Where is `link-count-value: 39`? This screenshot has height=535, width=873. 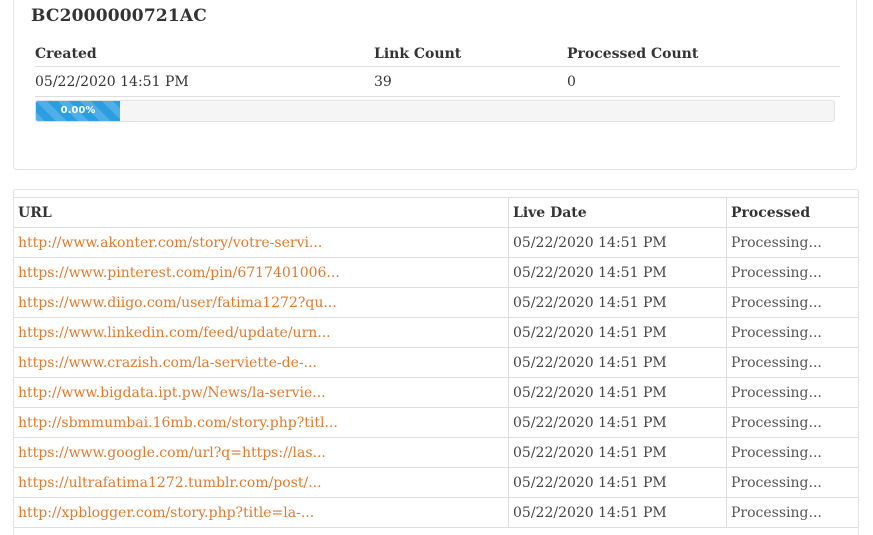
link-count-value: 39 is located at coordinates (470, 81).